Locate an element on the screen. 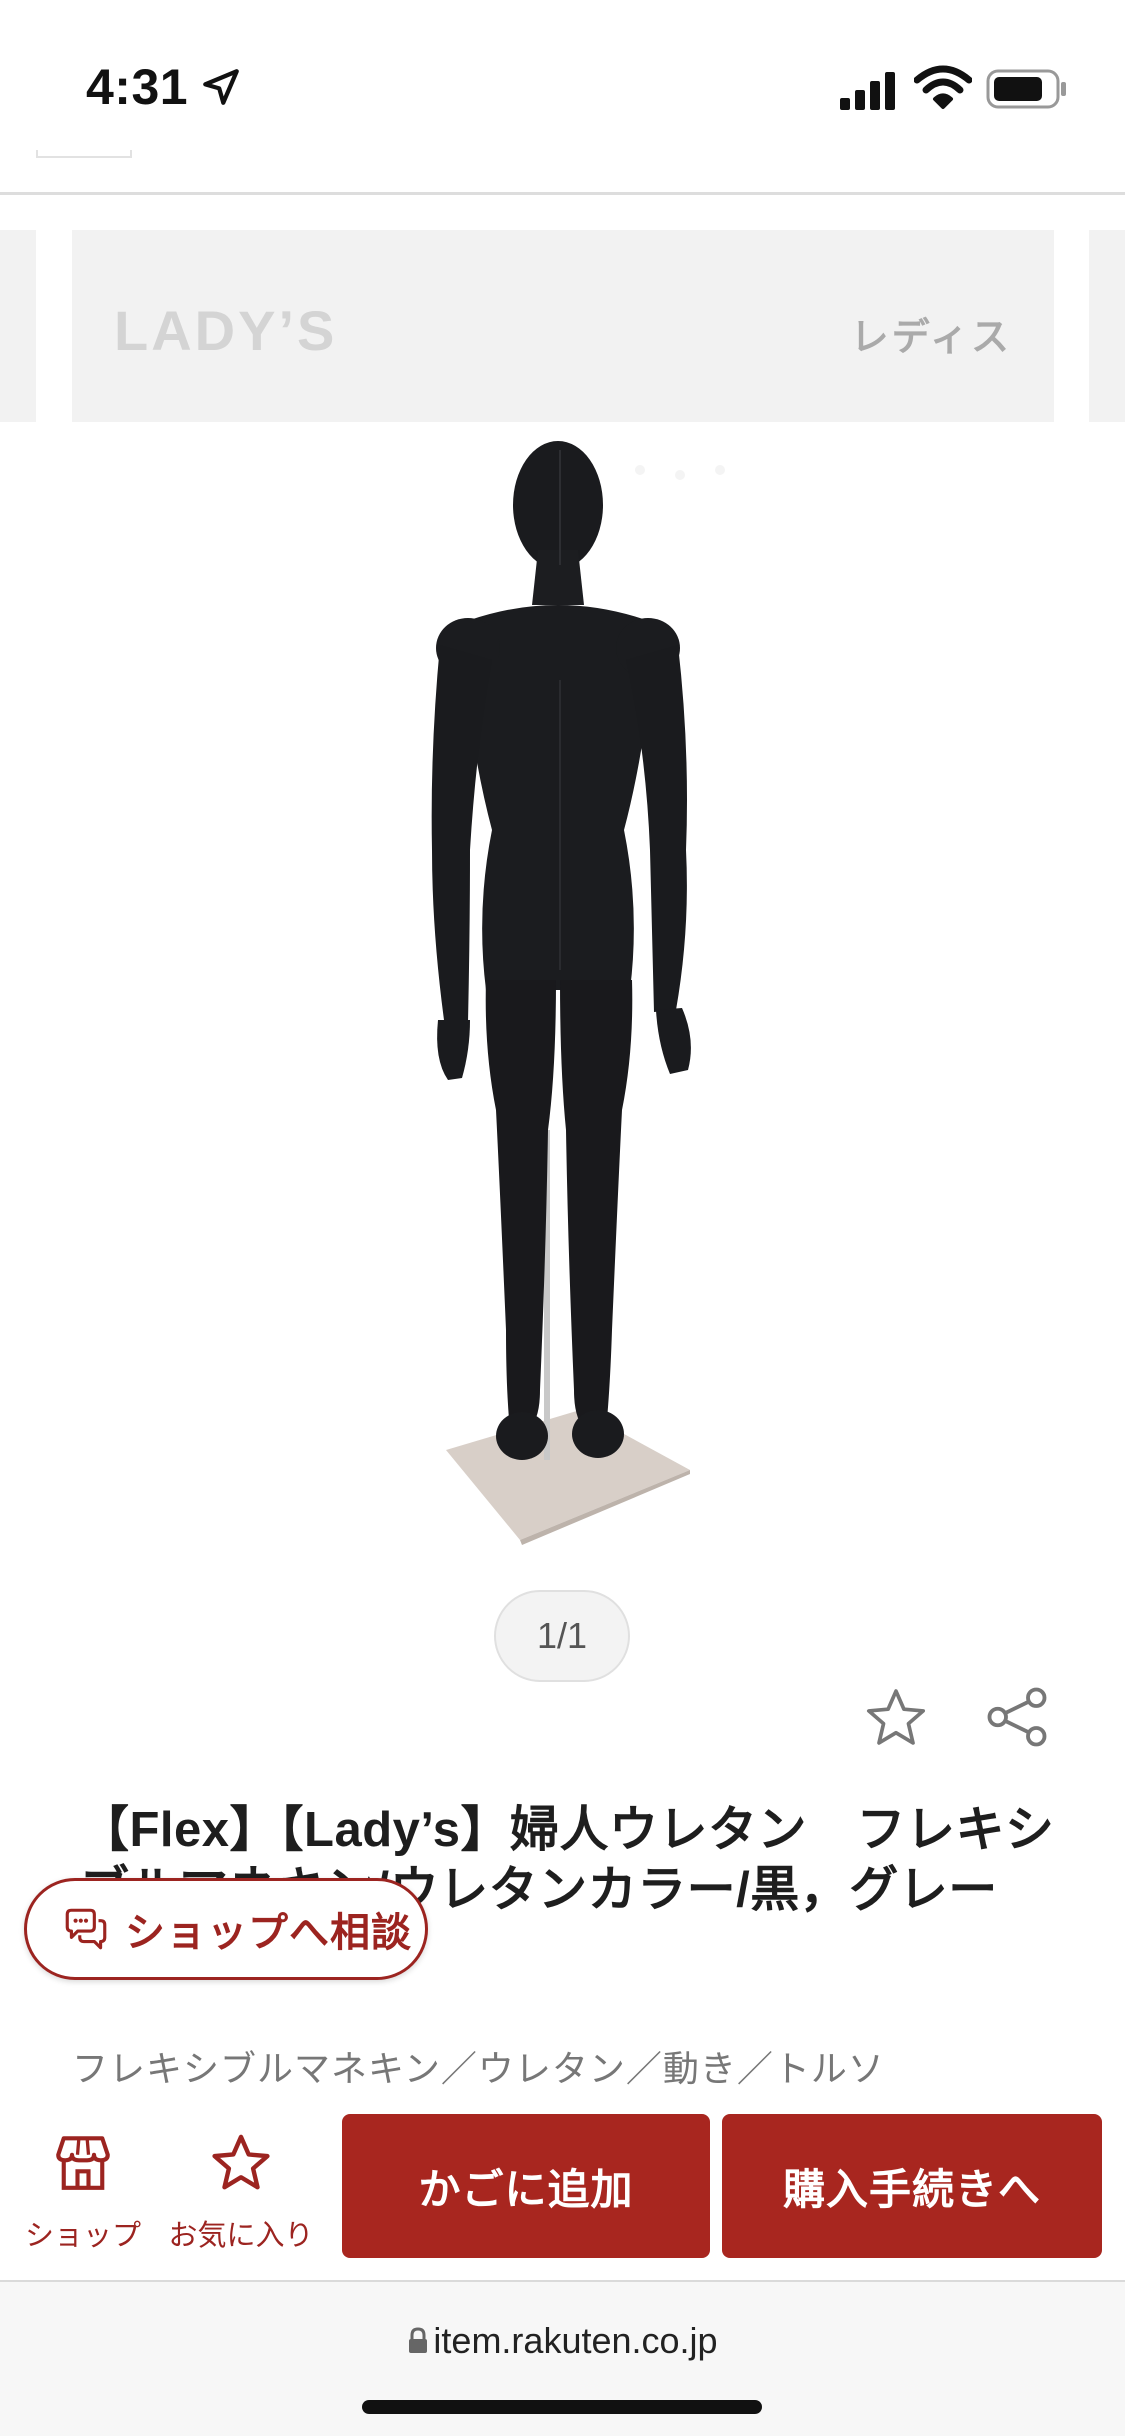  banner-label-en: LADY’S is located at coordinates (226, 330).